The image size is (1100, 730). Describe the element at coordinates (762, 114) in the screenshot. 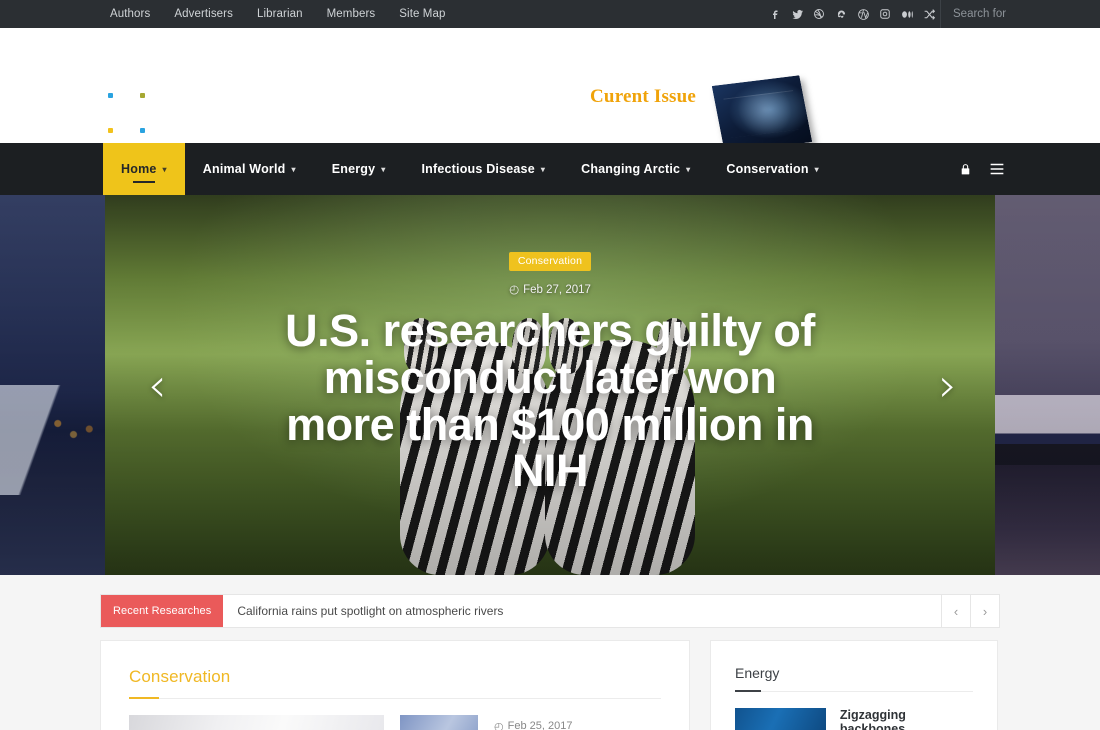

I see `magazine-front-cover` at that location.